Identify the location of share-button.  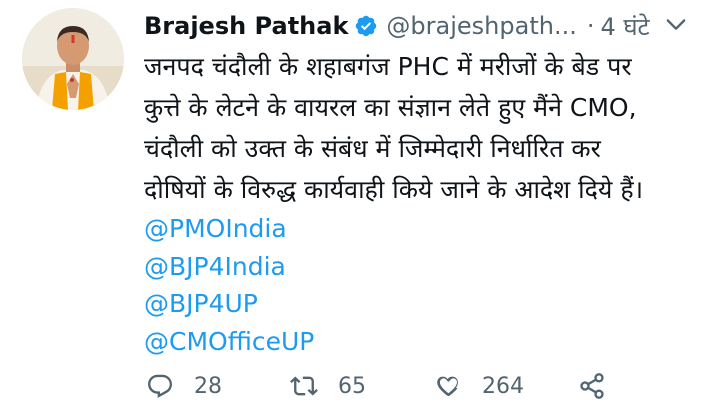
(592, 386).